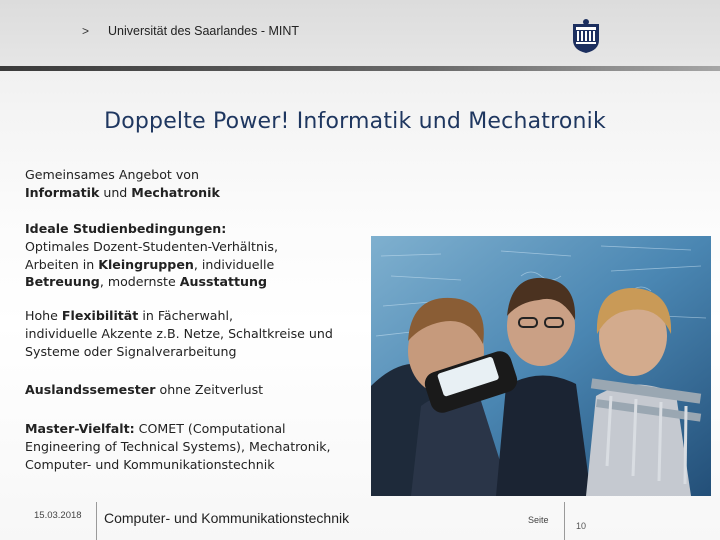  What do you see at coordinates (112, 174) in the screenshot?
I see `bullet-text: Gemeinsames Angebot von` at bounding box center [112, 174].